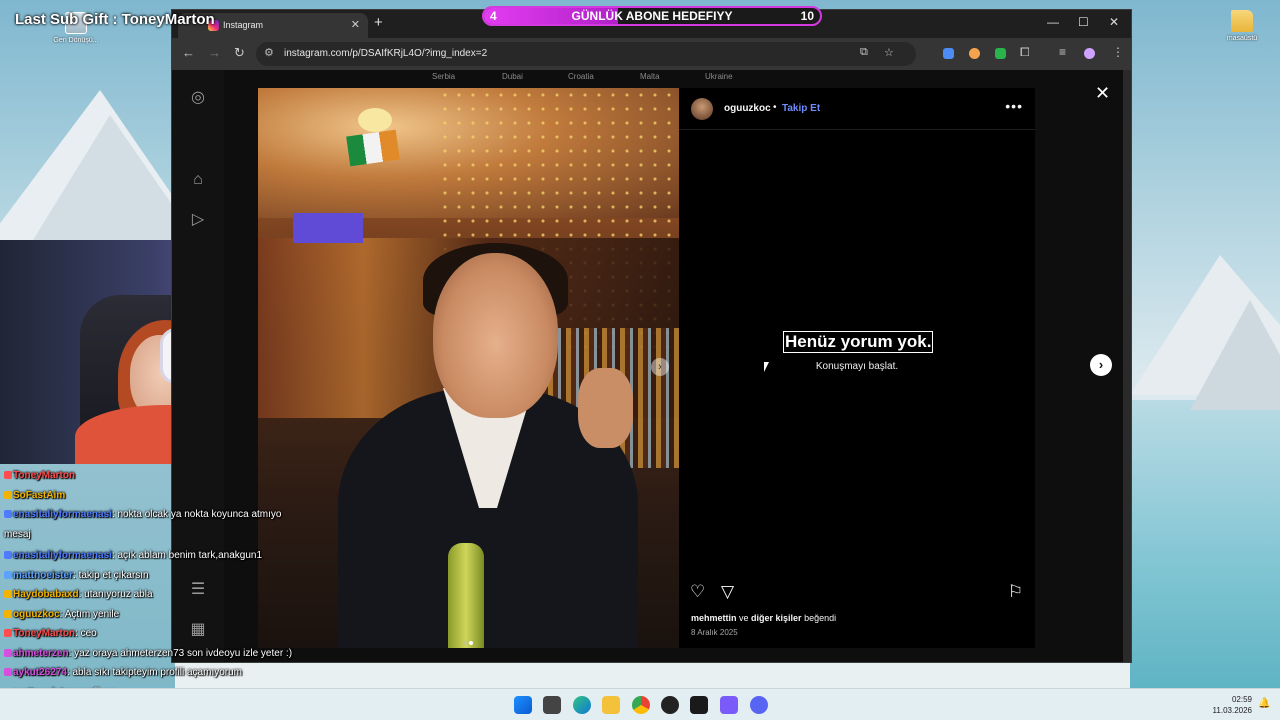 The image size is (1280, 720). Describe the element at coordinates (1083, 22) in the screenshot. I see `maximize-icon: ☐` at that location.